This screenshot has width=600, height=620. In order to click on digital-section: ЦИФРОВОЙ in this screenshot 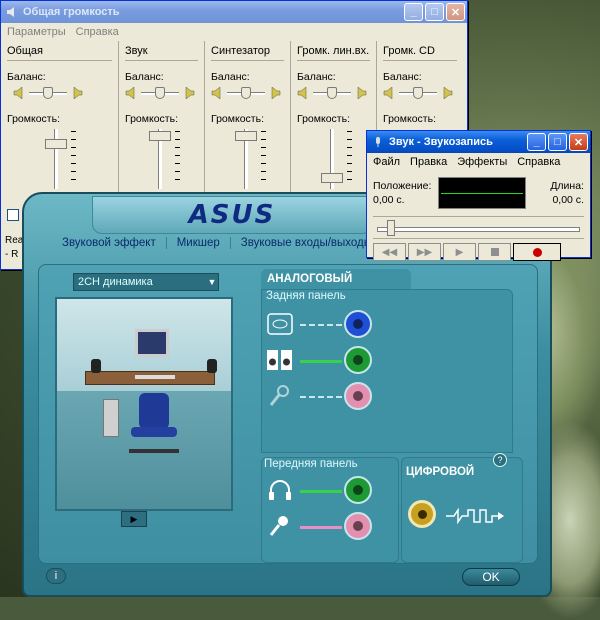, I will do `click(462, 510)`.